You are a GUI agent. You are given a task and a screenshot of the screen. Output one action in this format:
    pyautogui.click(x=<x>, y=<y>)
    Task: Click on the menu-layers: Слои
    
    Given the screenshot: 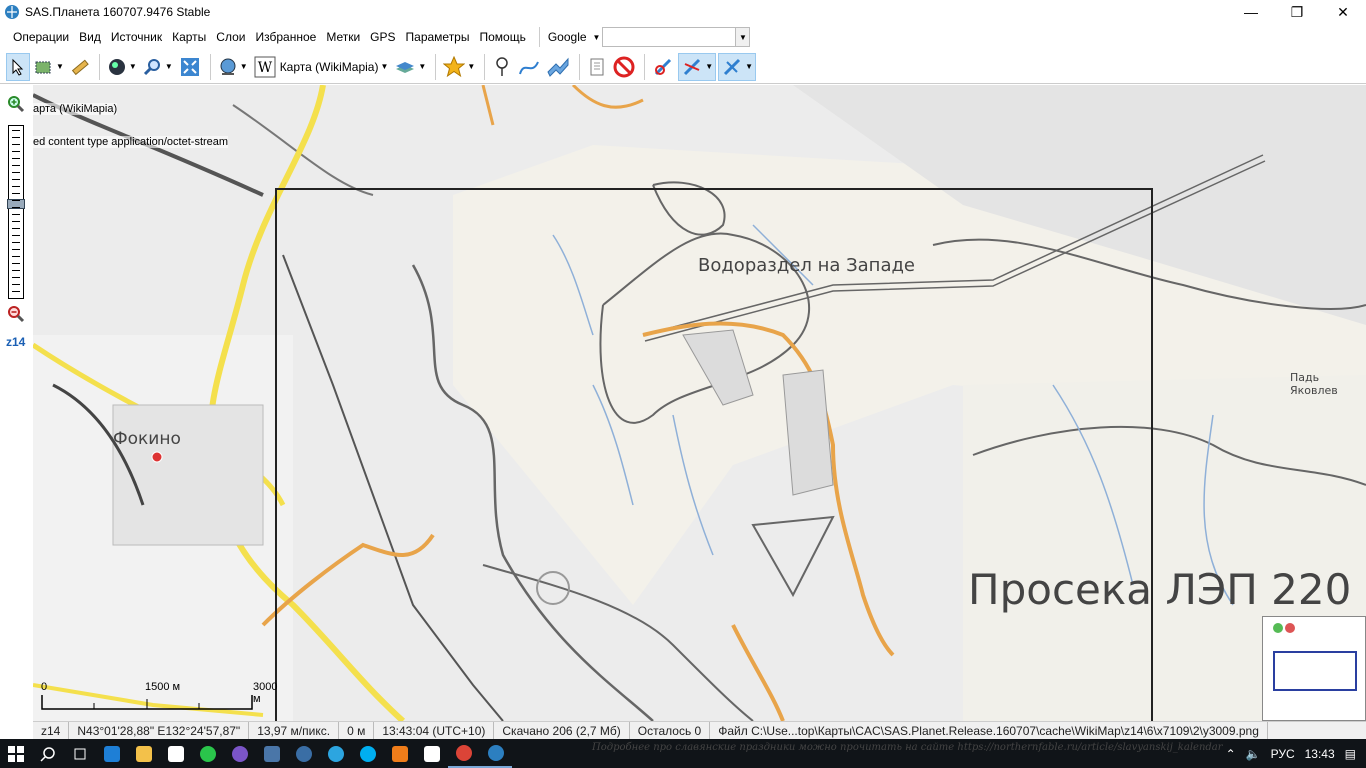 What is the action you would take?
    pyautogui.click(x=230, y=37)
    